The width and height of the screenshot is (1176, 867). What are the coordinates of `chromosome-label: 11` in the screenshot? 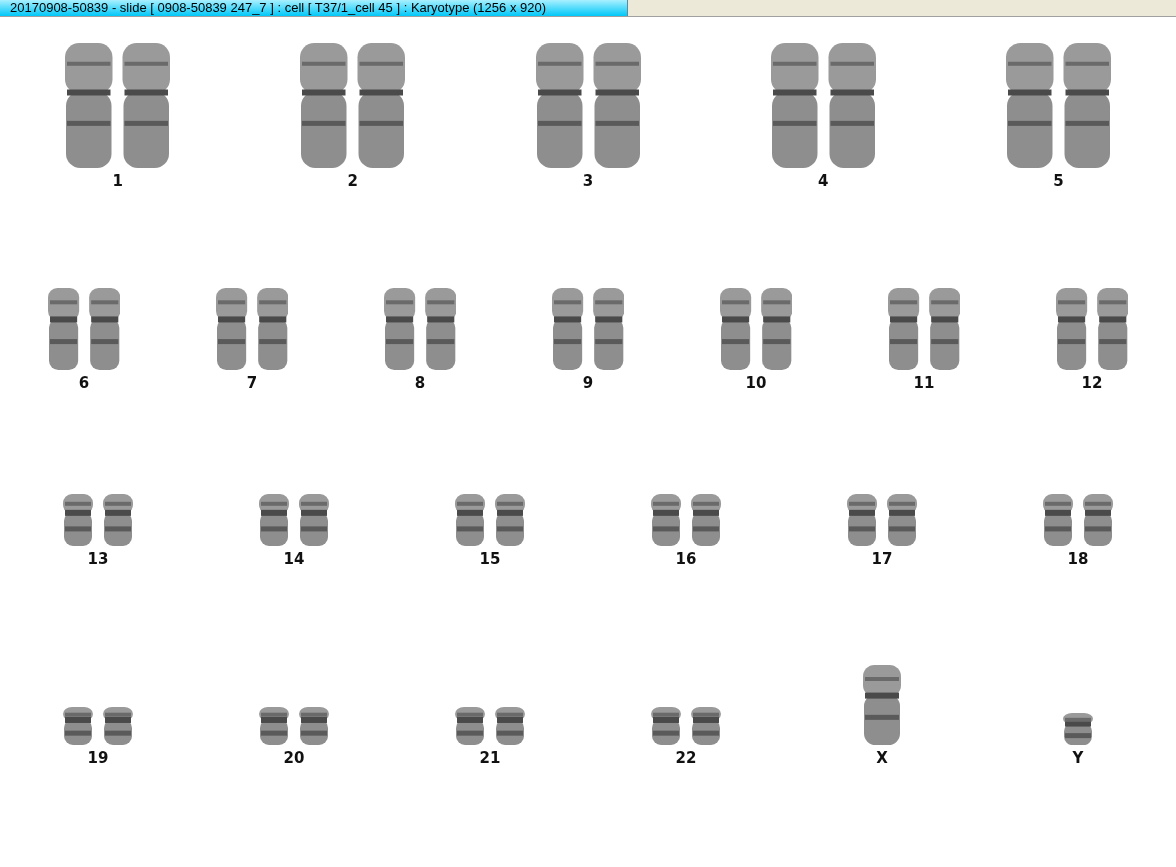 It's located at (924, 383).